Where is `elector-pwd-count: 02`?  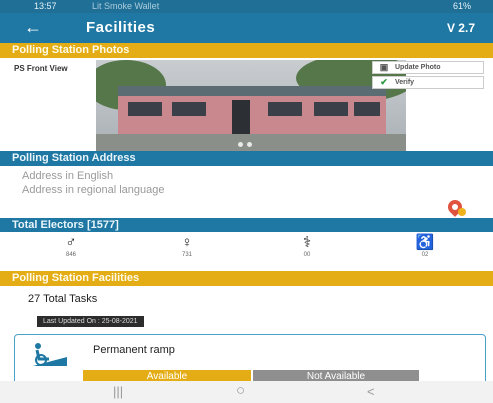 elector-pwd-count: 02 is located at coordinates (425, 255).